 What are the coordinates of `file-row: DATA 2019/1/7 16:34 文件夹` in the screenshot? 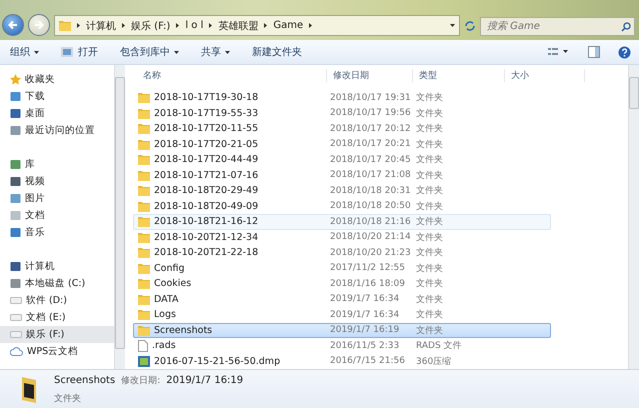 It's located at (342, 299).